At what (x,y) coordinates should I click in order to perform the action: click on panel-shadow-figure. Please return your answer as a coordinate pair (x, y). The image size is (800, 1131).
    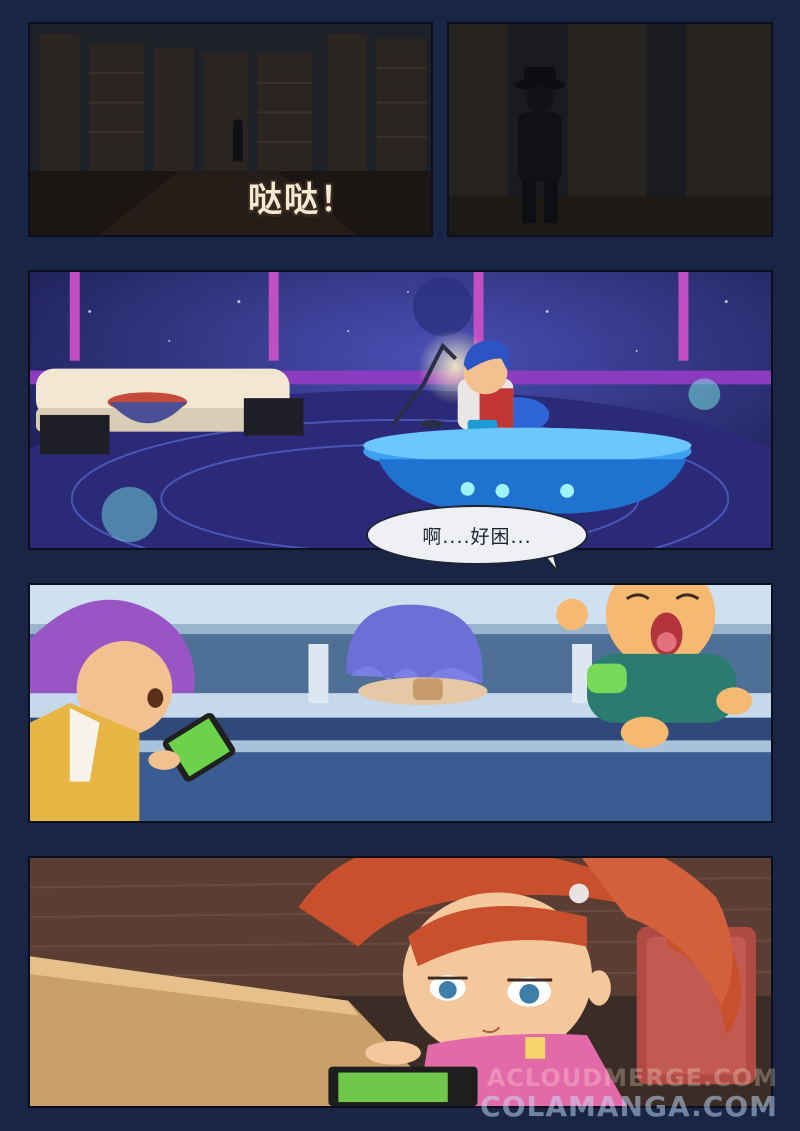
    Looking at the image, I should click on (610, 129).